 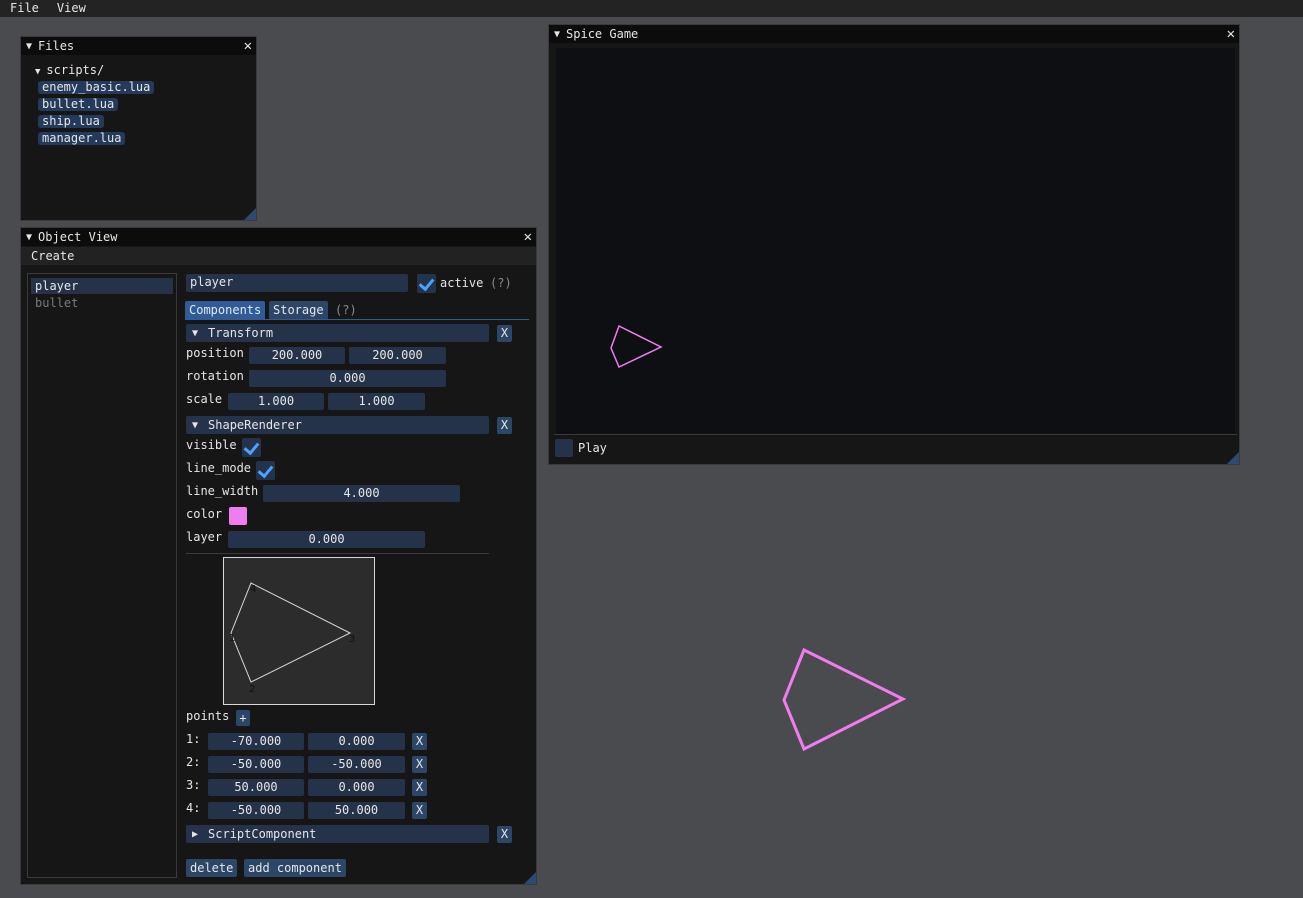 What do you see at coordinates (256, 764) in the screenshot?
I see `point-2-x-input: -50.000` at bounding box center [256, 764].